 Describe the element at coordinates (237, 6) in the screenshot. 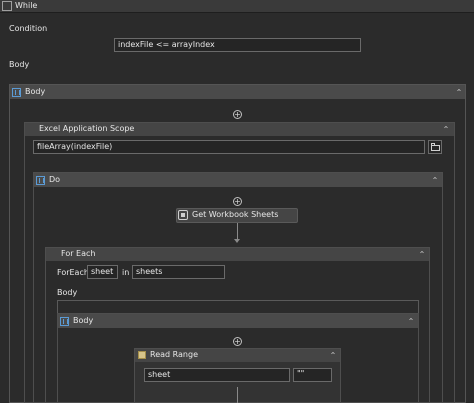

I see `while-header` at that location.